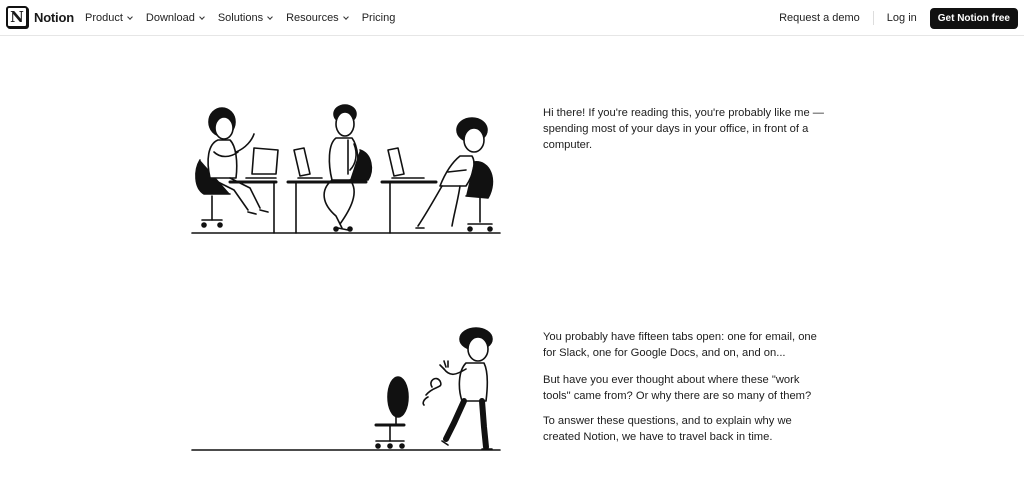  I want to click on login-link: Log in, so click(902, 18).